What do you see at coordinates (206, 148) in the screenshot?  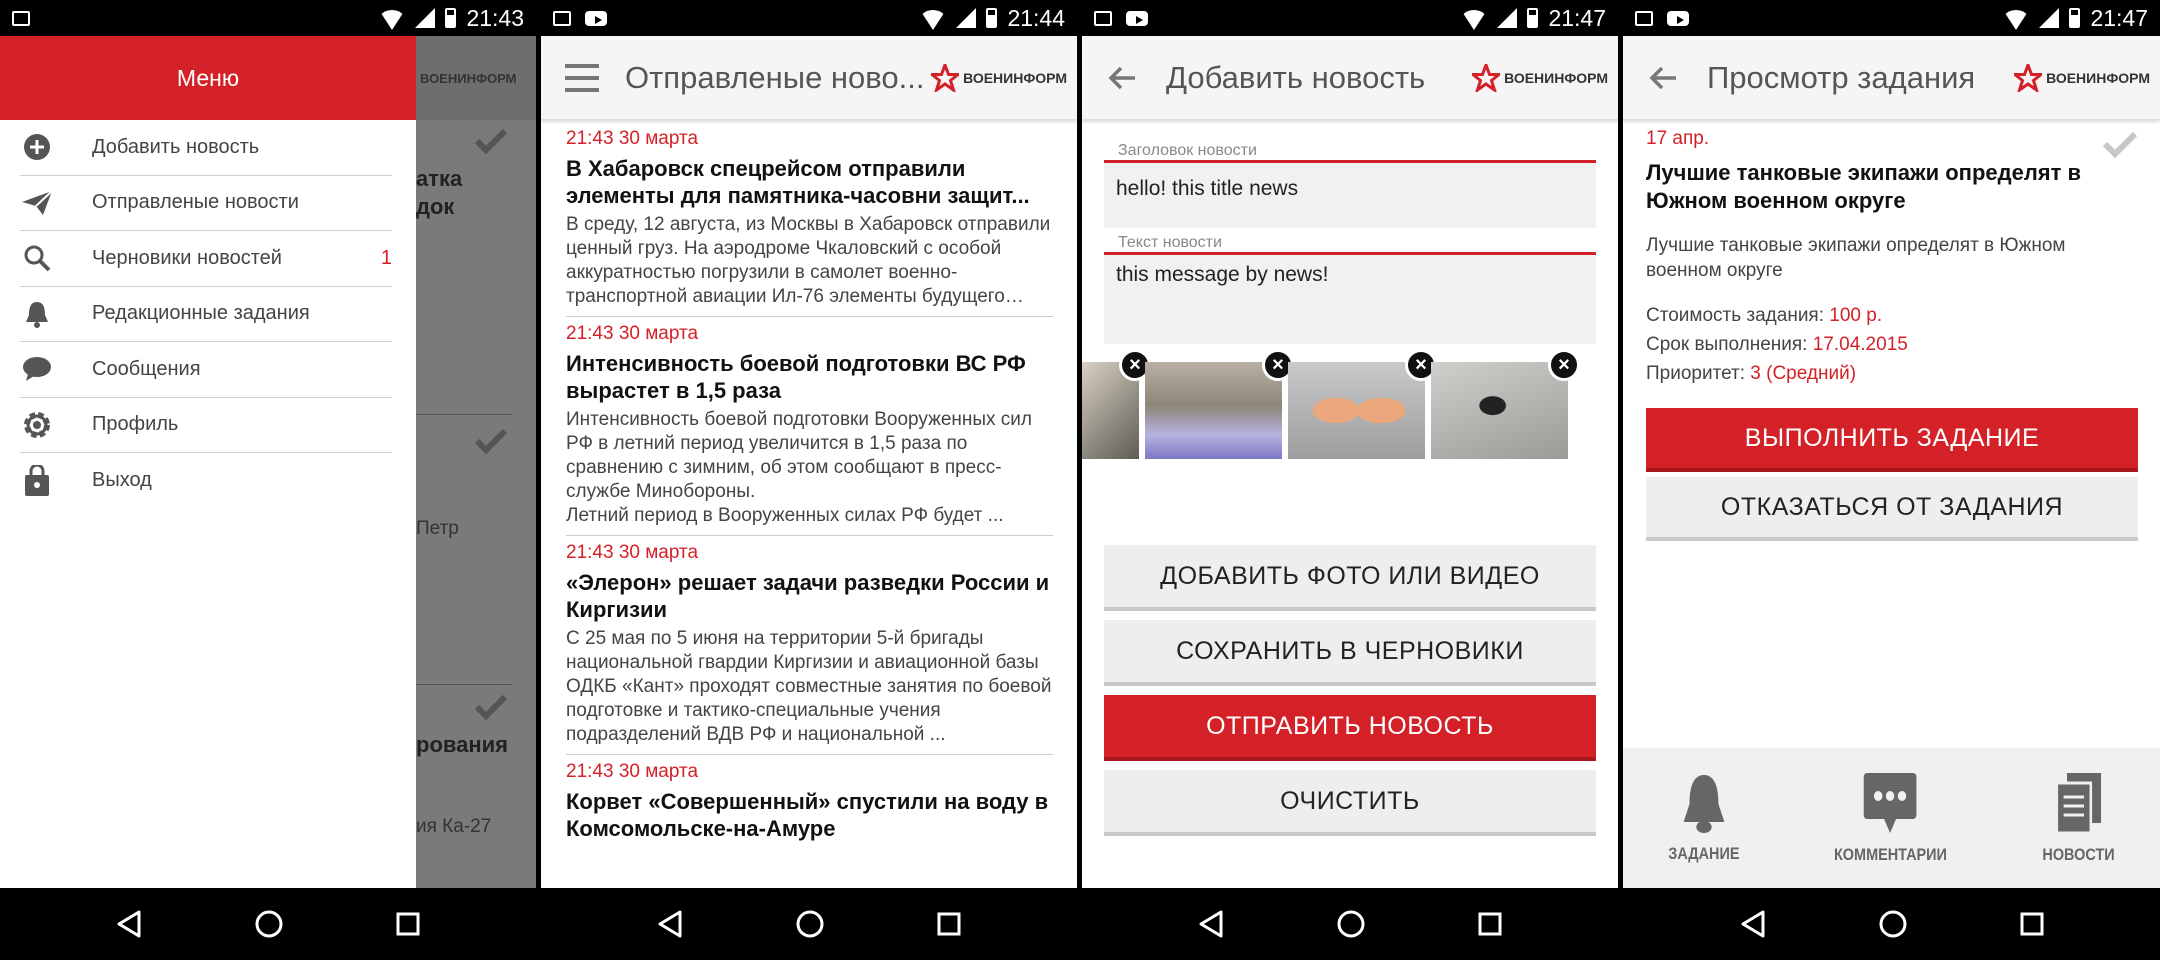 I see `menu-item-add-news: Добавить новость` at bounding box center [206, 148].